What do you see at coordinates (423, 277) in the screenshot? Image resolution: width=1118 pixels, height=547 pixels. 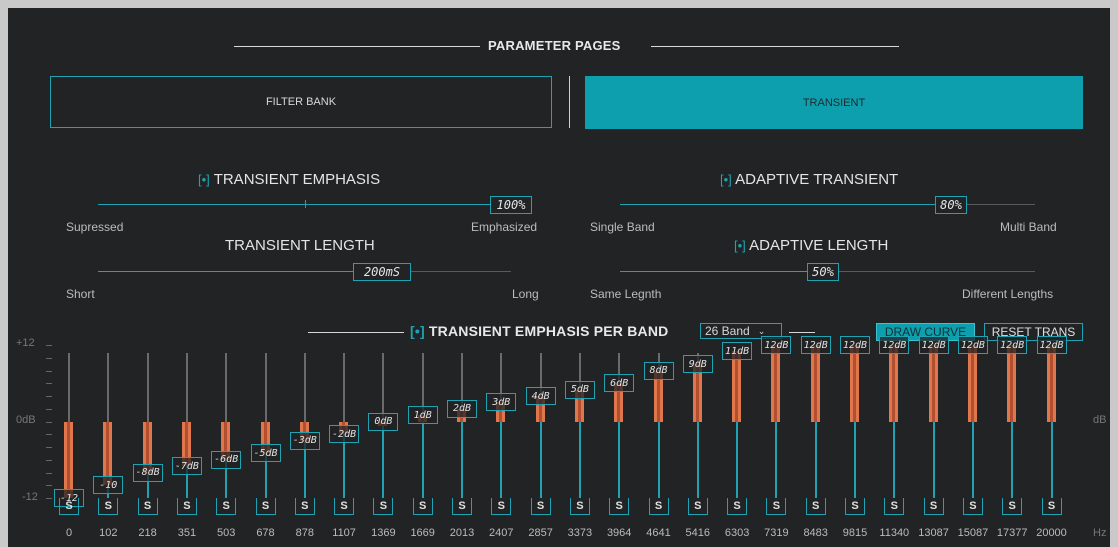 I see `band-column: 1dB S 1669` at bounding box center [423, 277].